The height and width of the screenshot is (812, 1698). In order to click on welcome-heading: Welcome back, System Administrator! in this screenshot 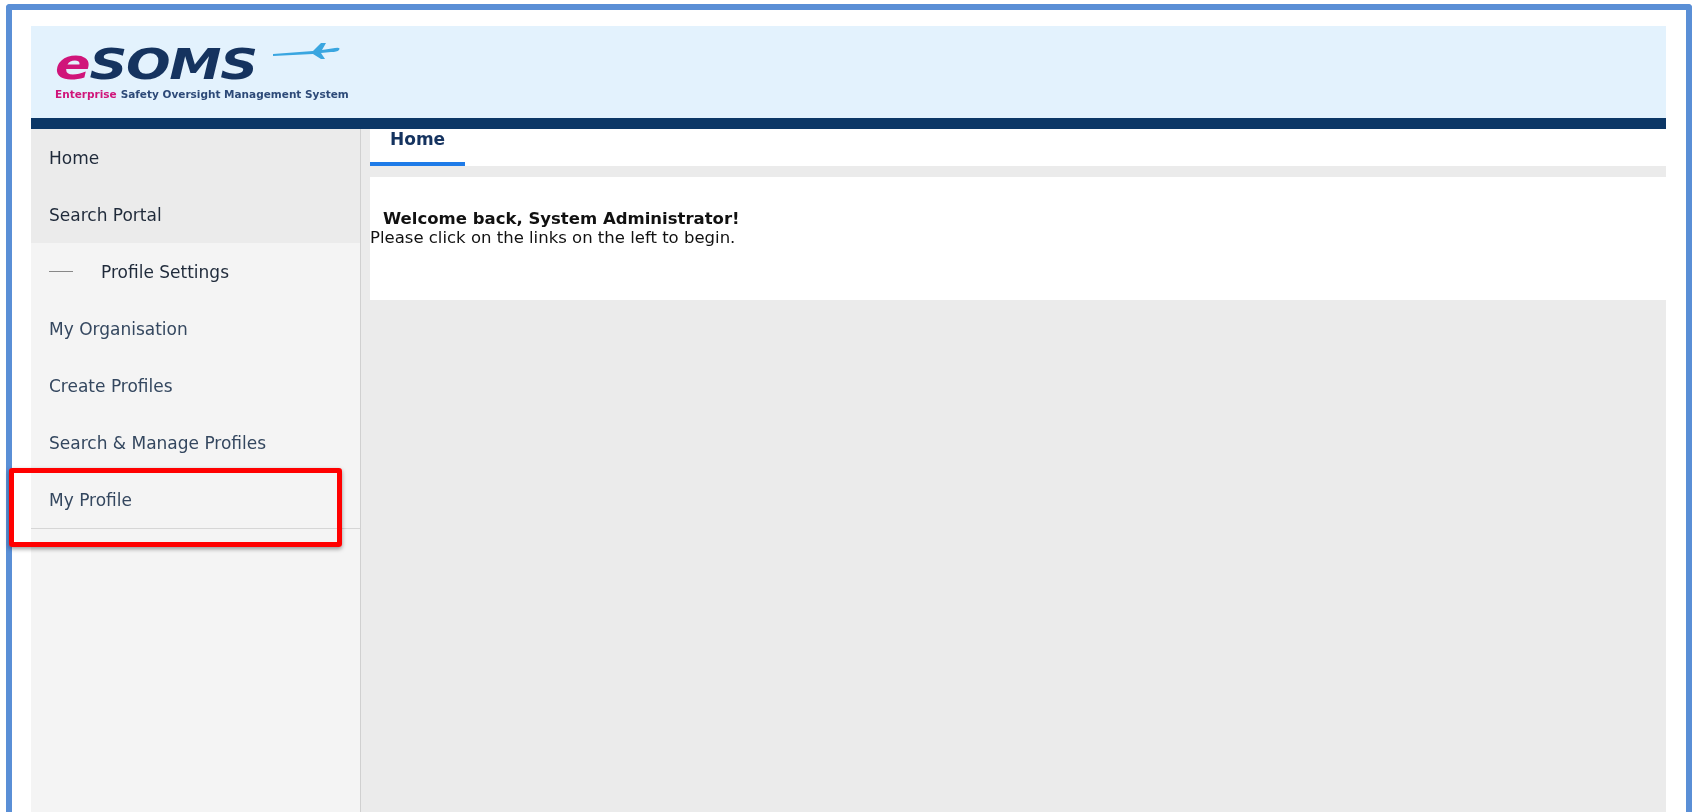, I will do `click(561, 218)`.